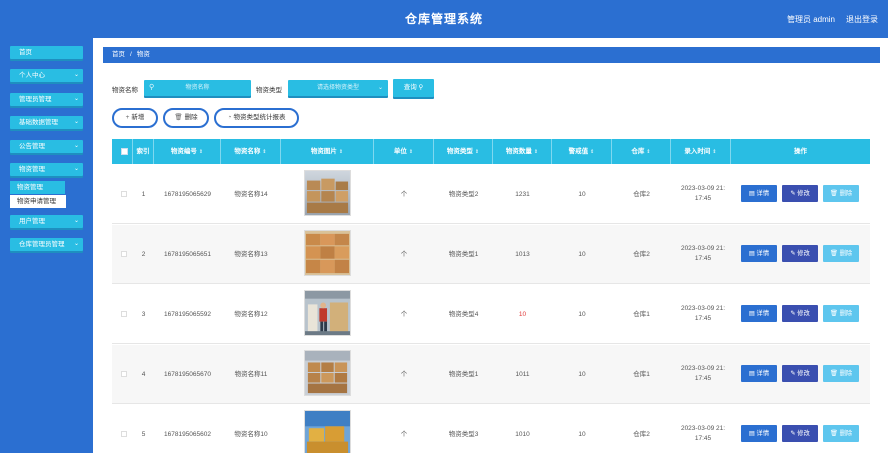  Describe the element at coordinates (327, 151) in the screenshot. I see `header-photo: 物资图片 ⇕` at that location.